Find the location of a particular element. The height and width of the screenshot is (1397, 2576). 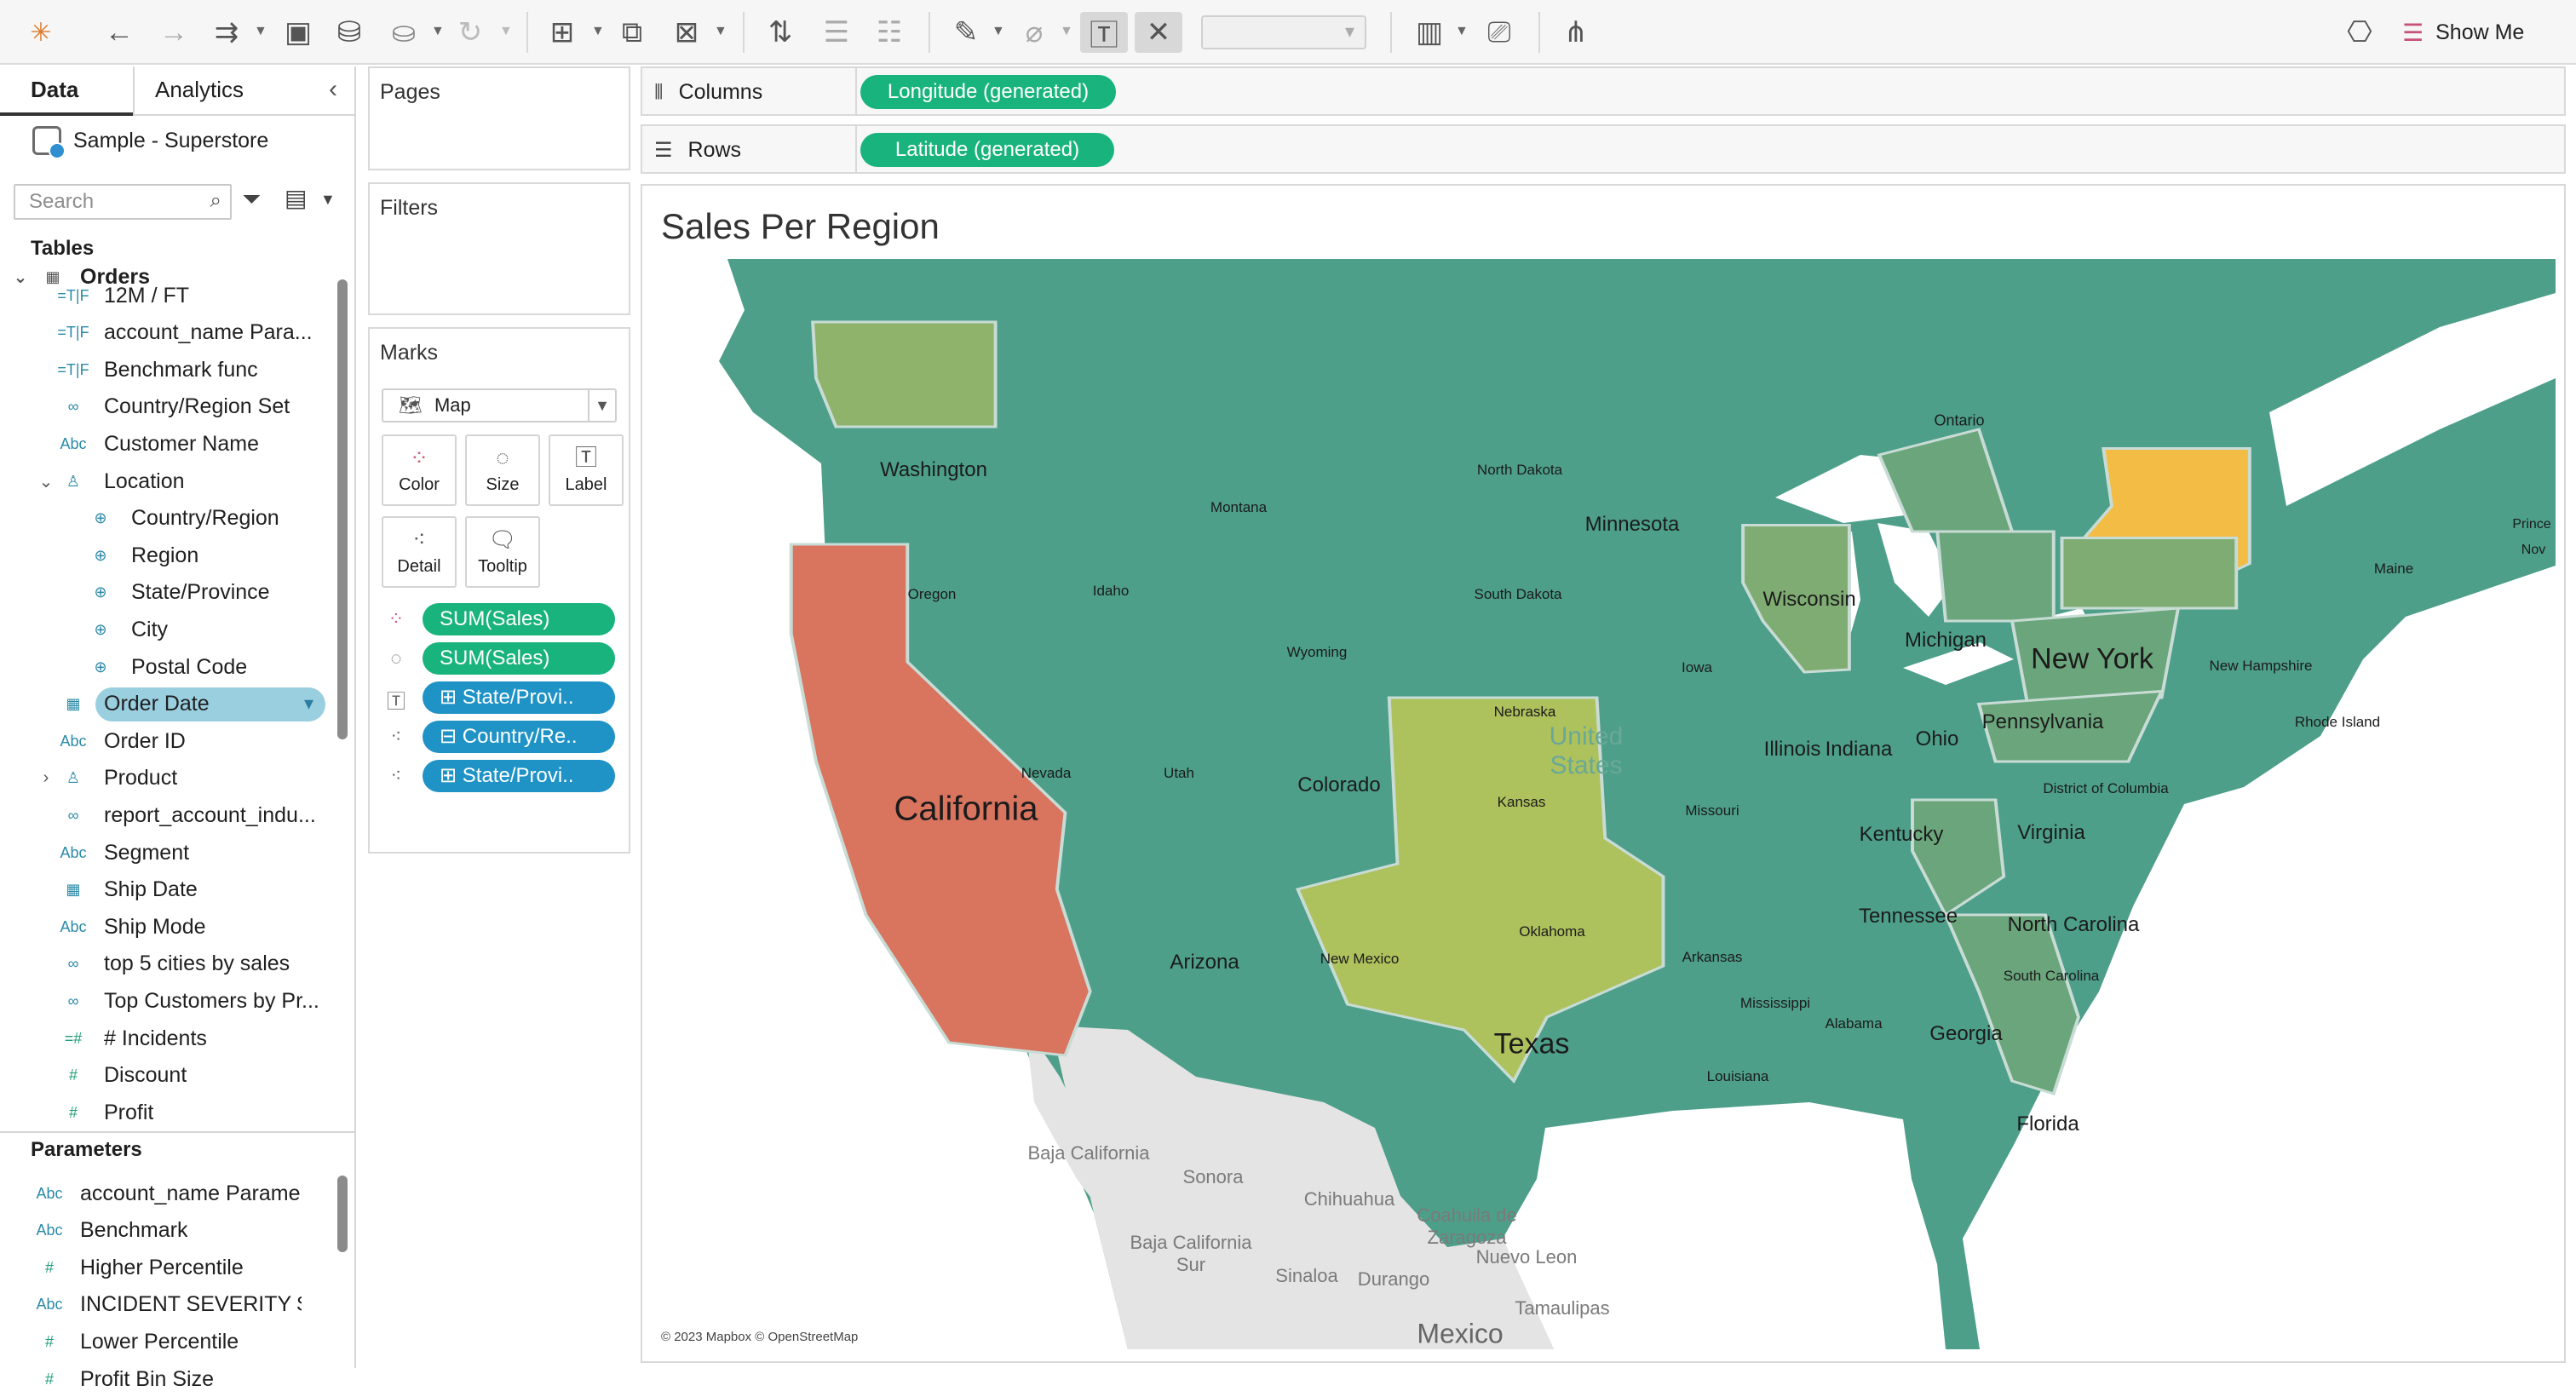

tableau-logo-icon: ✳ is located at coordinates (41, 33).